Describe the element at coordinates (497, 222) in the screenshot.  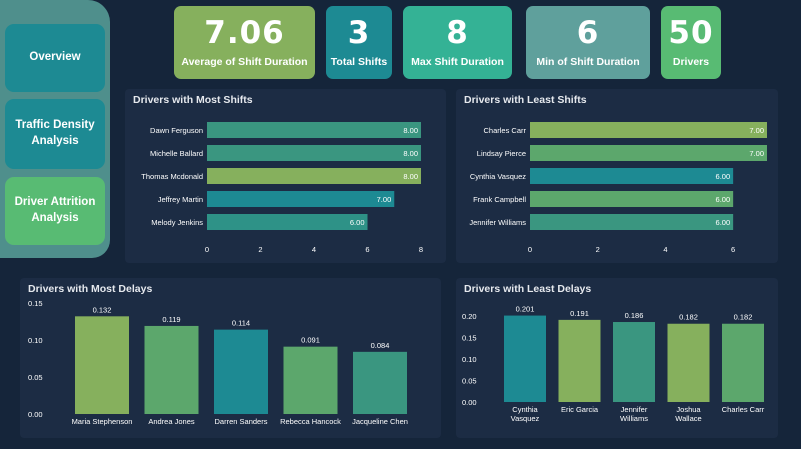
I see `category-label: Jennifer Williams` at that location.